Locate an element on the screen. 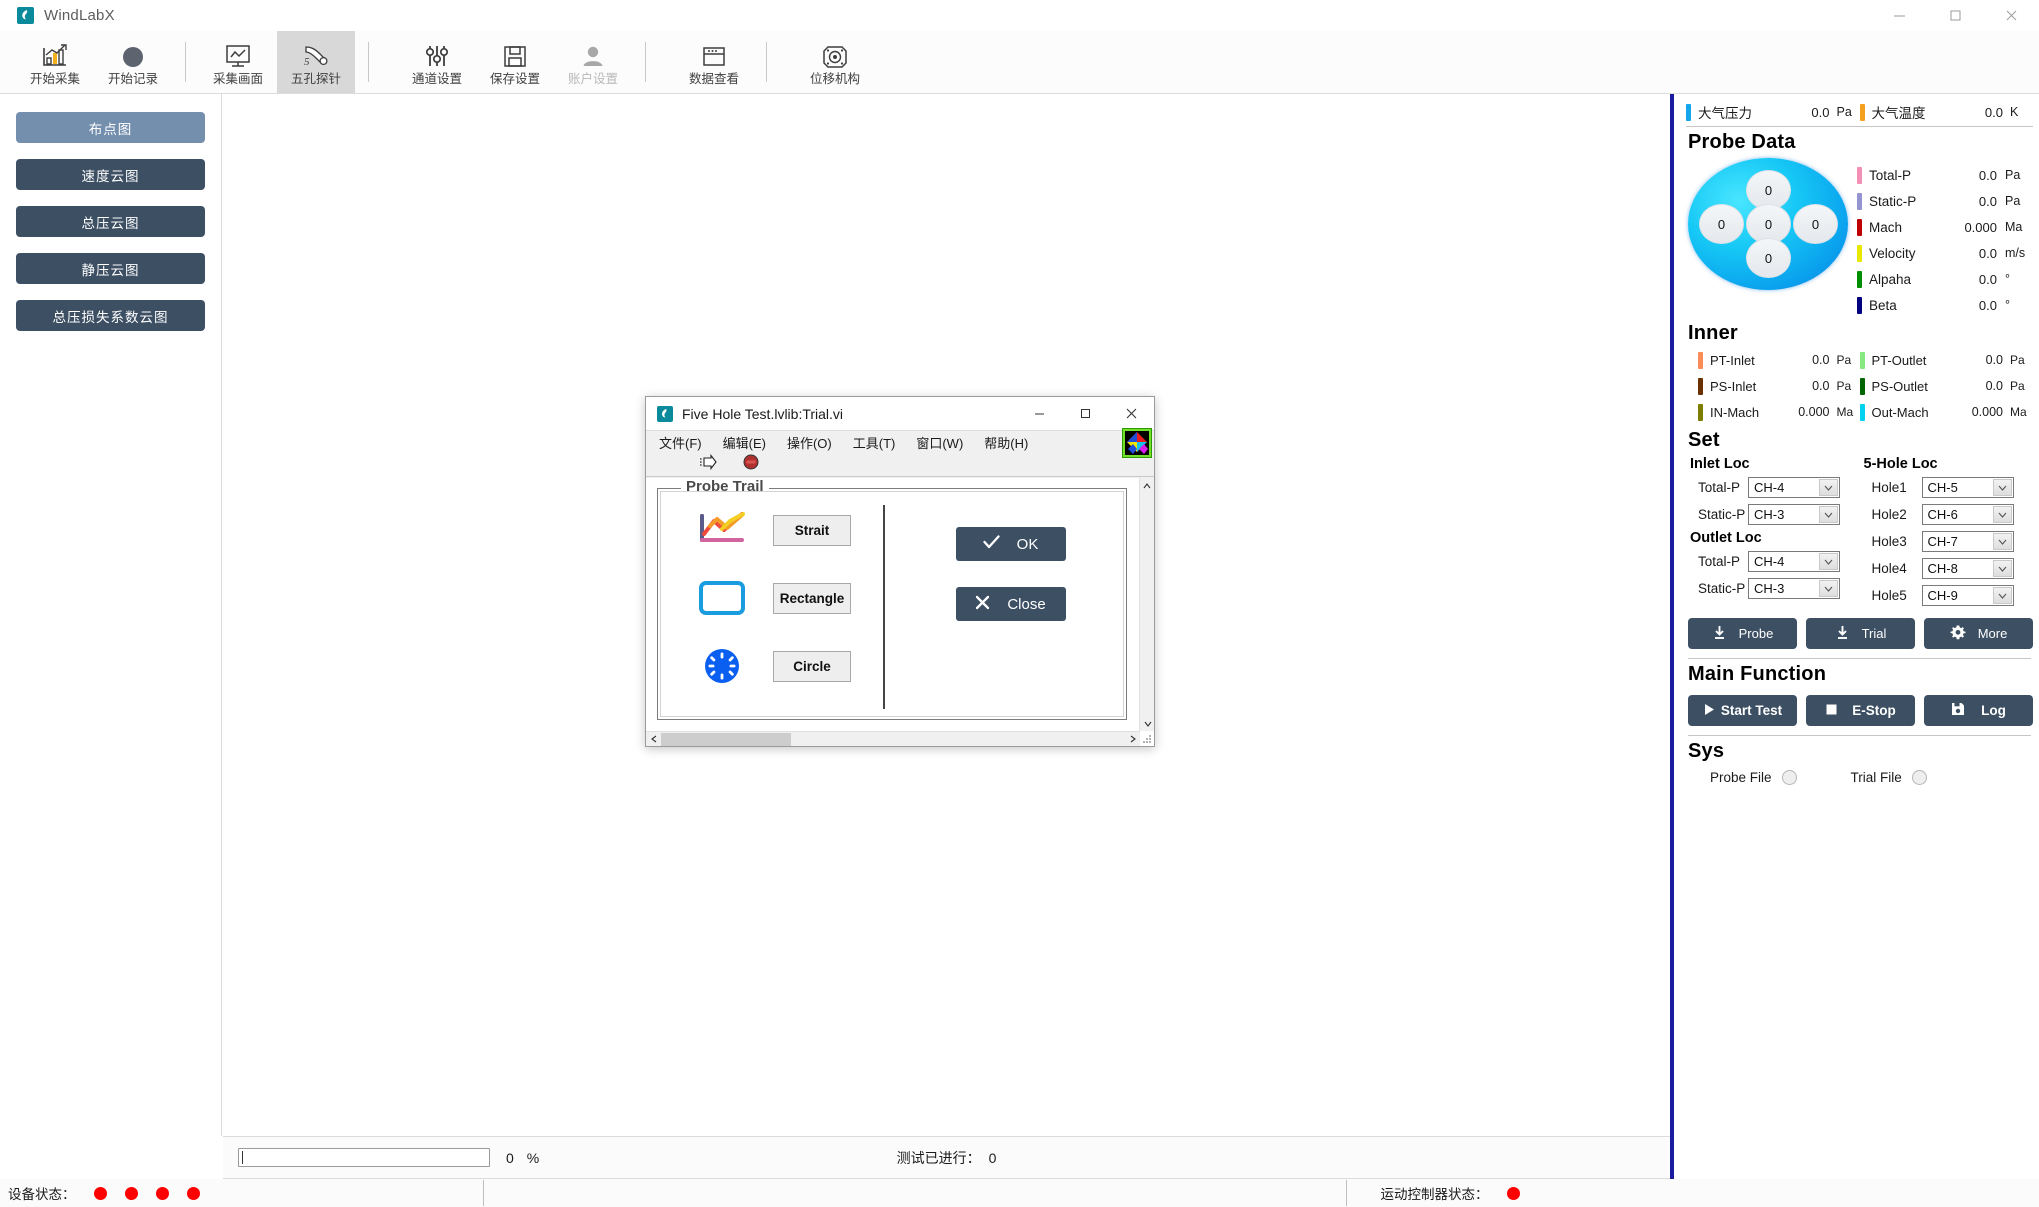 This screenshot has height=1207, width=2039. toolbar-label: 采集画面 is located at coordinates (237, 78).